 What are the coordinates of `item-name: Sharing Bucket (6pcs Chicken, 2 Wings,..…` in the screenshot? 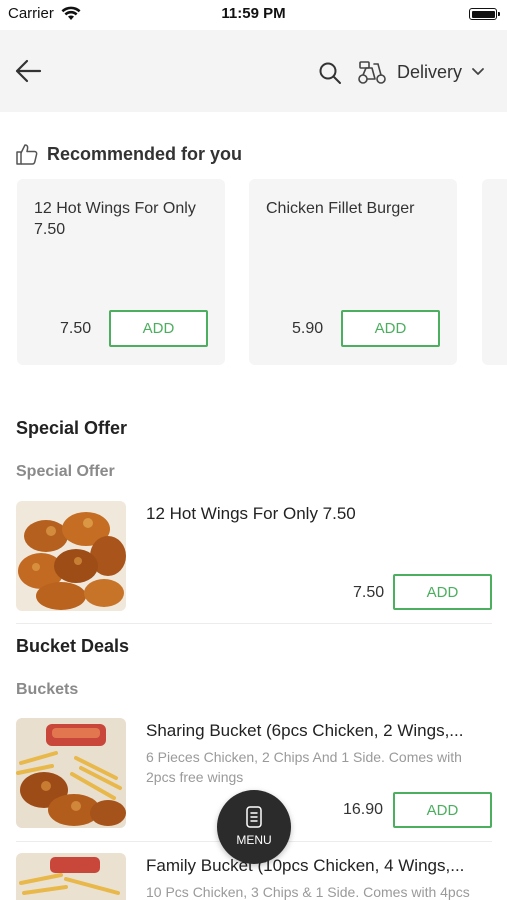 It's located at (305, 730).